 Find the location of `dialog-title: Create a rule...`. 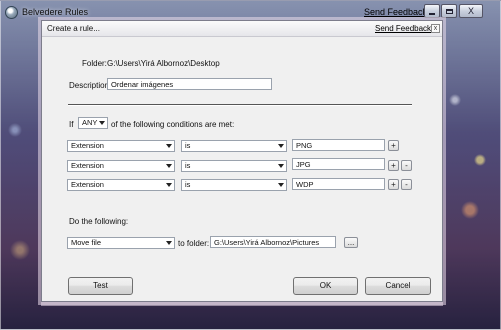

dialog-title: Create a rule... is located at coordinates (73, 28).